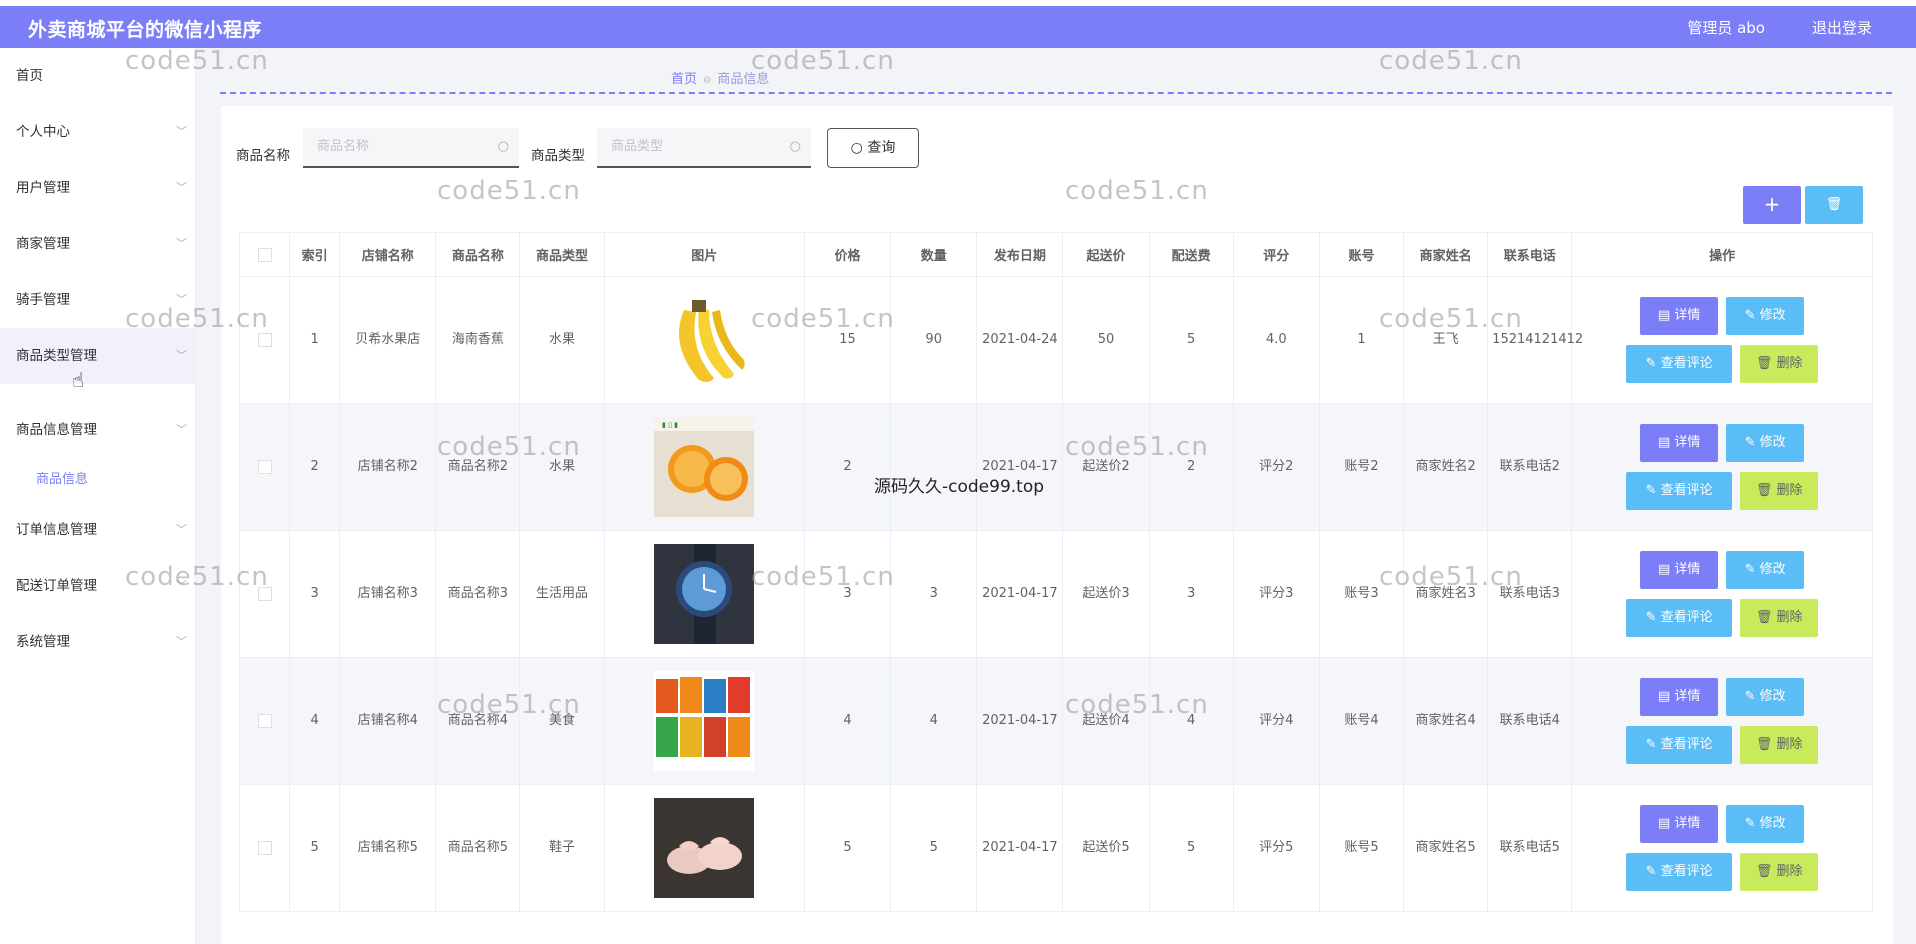 The image size is (1916, 944). I want to click on action-row: ✎ 查看评论 🗑 删除, so click(1722, 491).